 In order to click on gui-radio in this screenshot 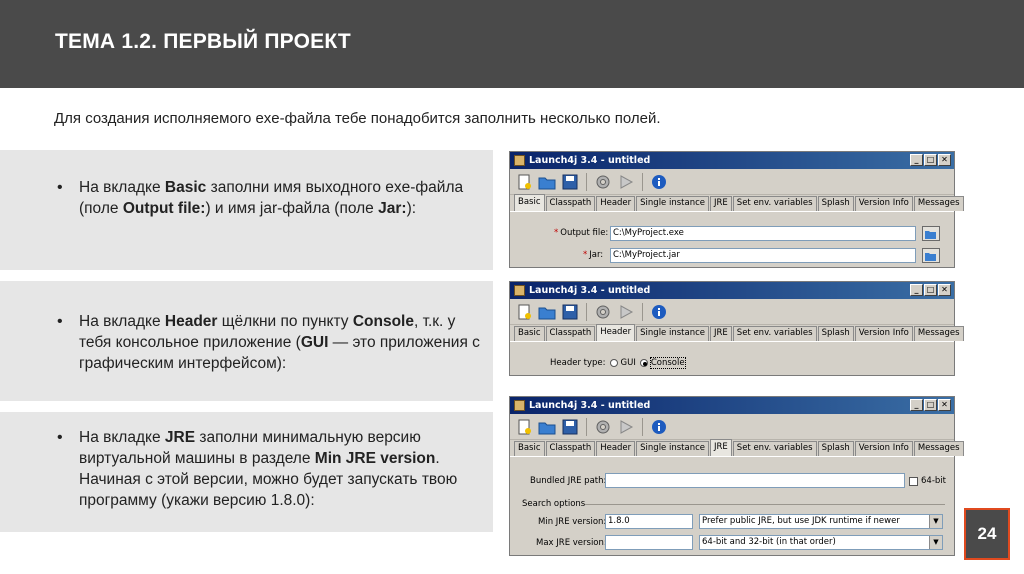, I will do `click(613, 363)`.